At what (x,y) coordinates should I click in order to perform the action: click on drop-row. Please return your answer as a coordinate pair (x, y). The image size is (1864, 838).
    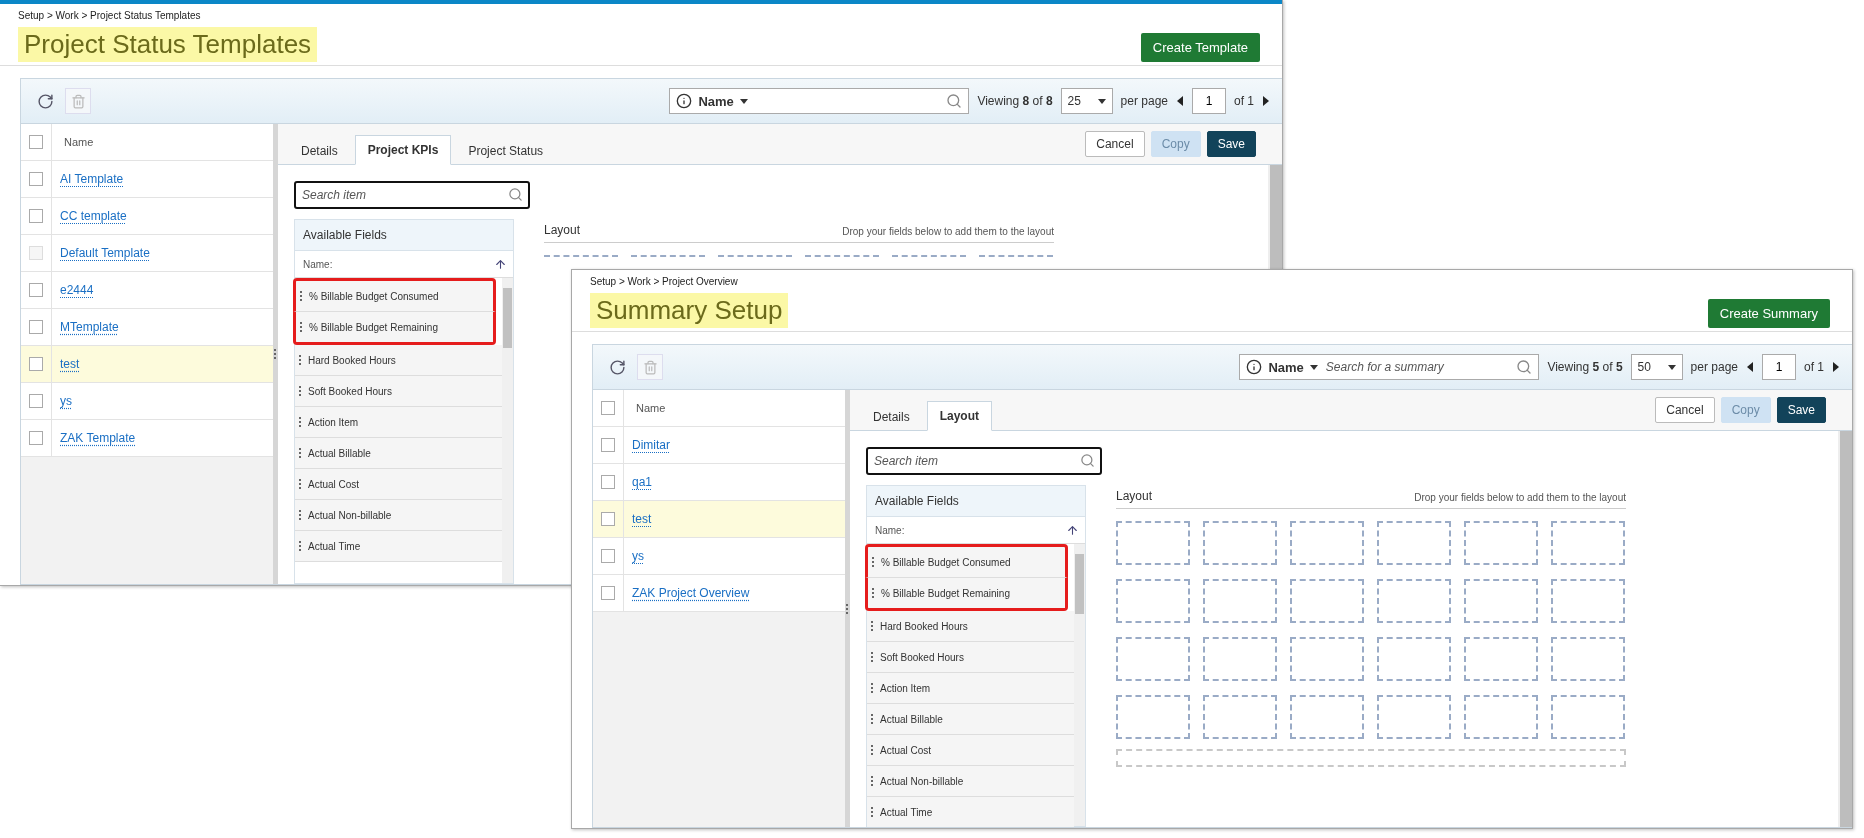
    Looking at the image, I should click on (1371, 758).